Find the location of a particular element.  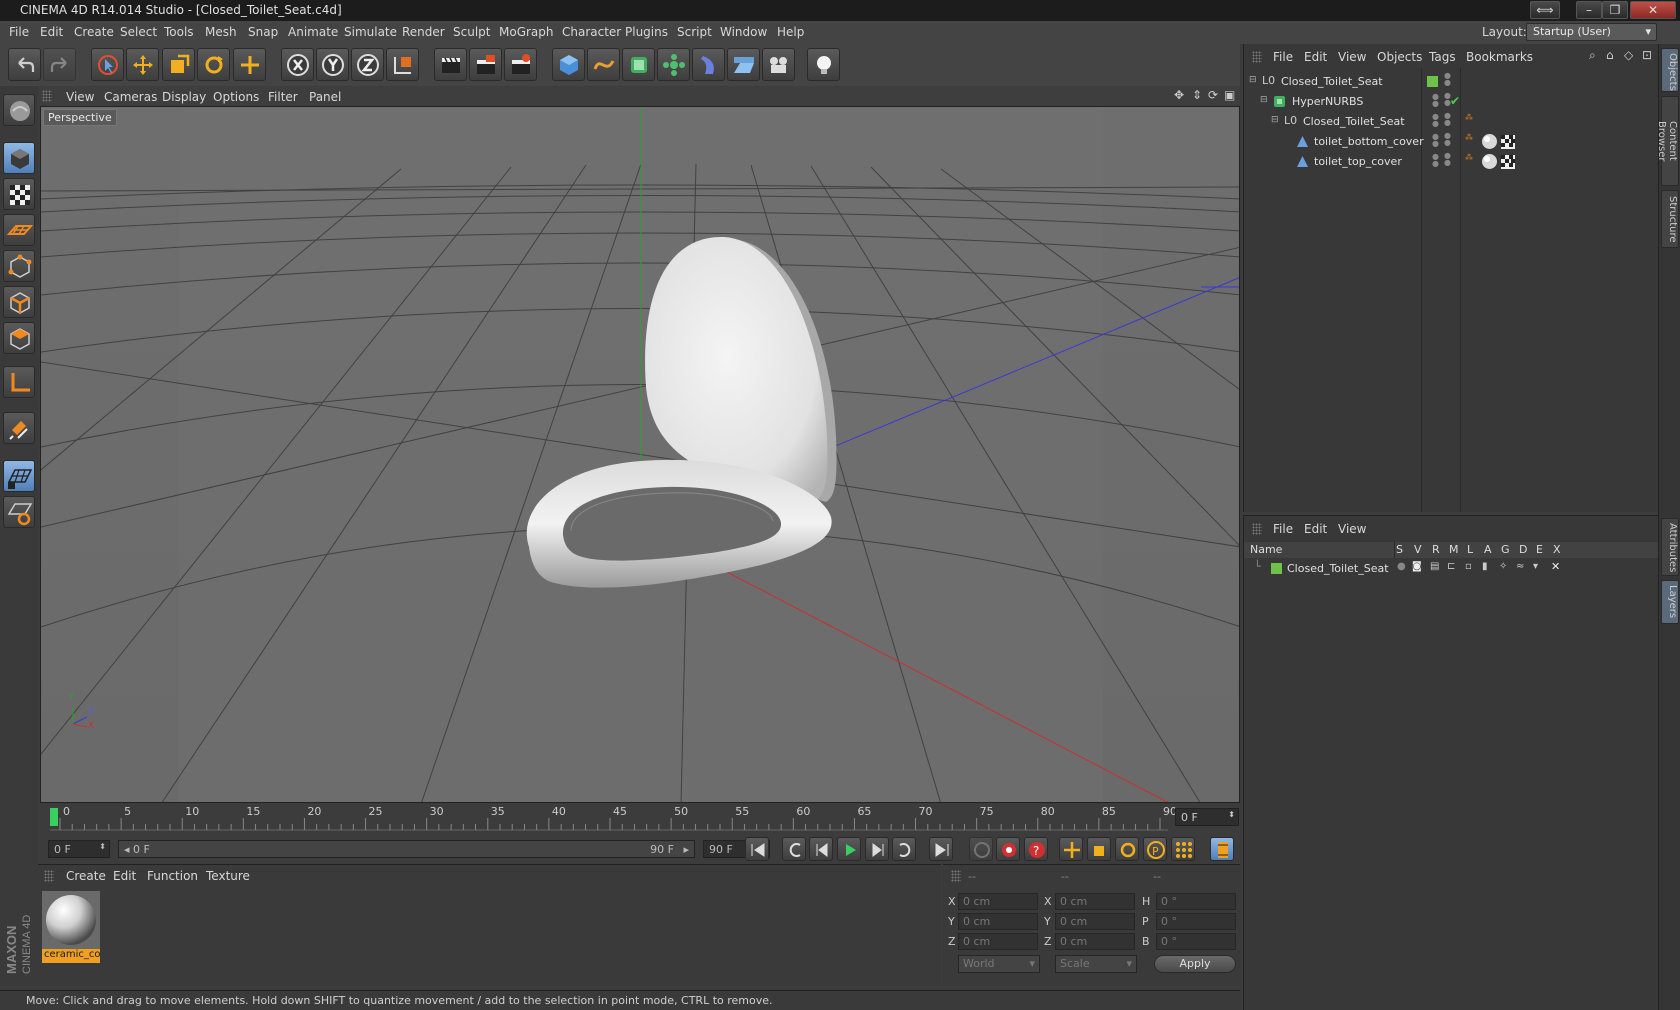

column-name: Name is located at coordinates (1266, 549).